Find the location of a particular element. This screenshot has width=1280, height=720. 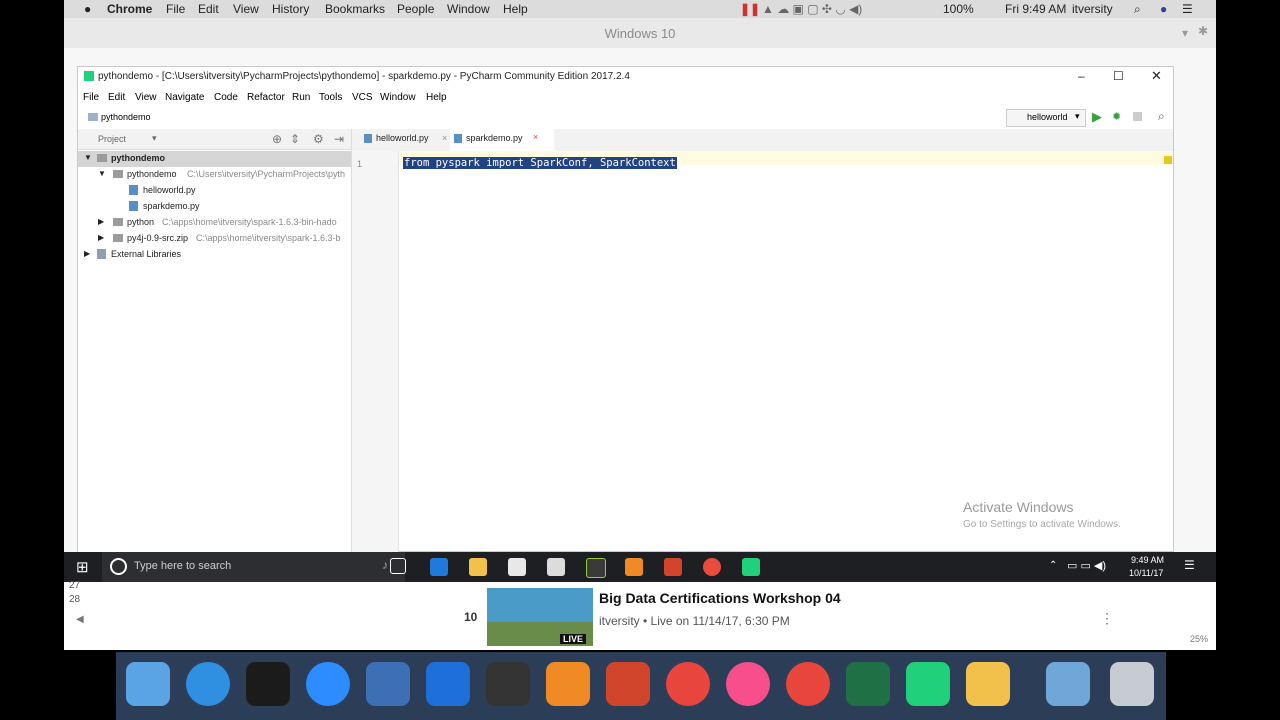

chrome-dock-icon is located at coordinates (688, 684).